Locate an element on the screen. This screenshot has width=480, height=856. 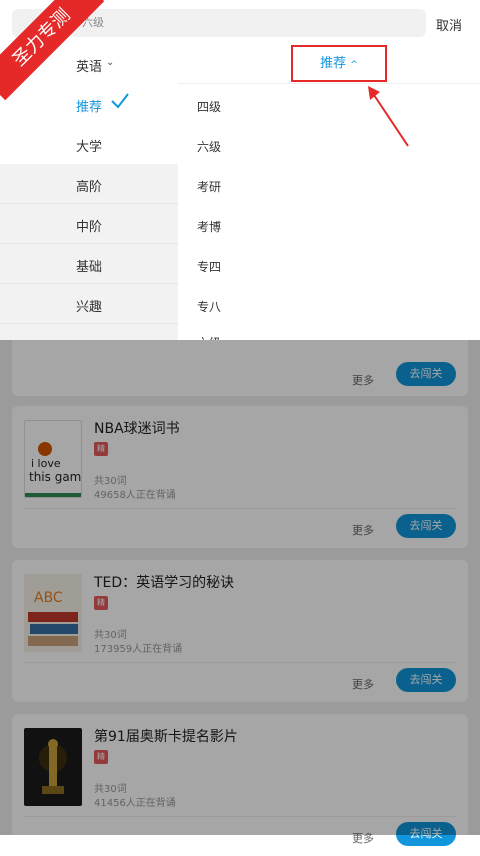
recommend-tab-label: 推荐 is located at coordinates (333, 63).